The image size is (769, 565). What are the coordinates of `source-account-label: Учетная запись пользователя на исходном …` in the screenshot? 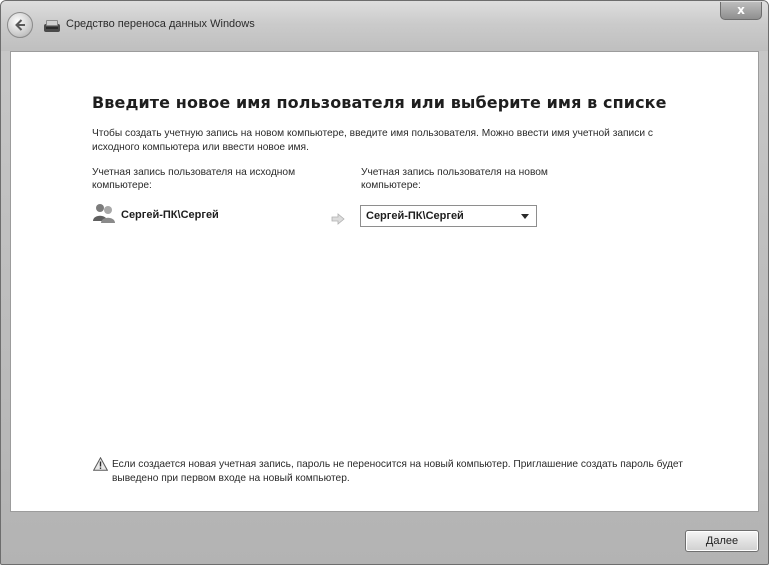 It's located at (194, 179).